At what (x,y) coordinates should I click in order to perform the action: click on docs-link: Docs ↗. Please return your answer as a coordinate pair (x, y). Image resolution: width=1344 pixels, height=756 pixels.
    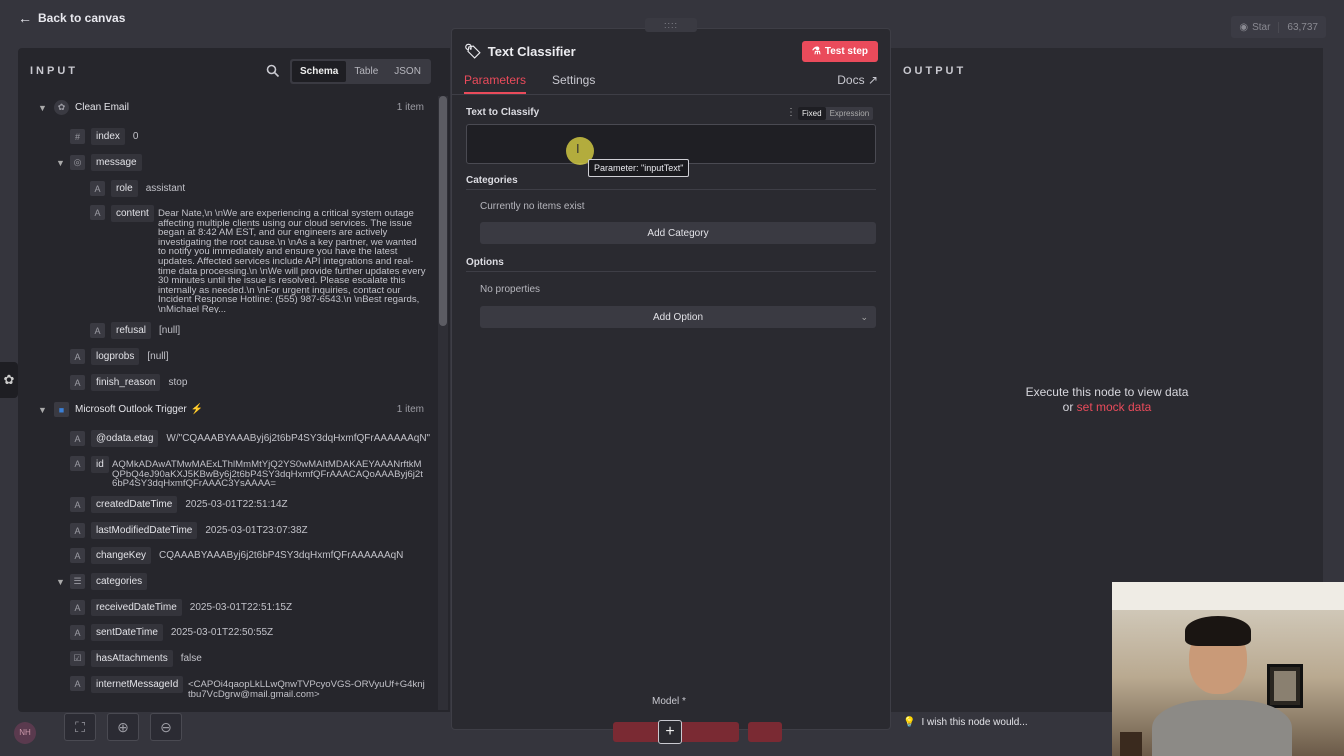
    Looking at the image, I should click on (857, 82).